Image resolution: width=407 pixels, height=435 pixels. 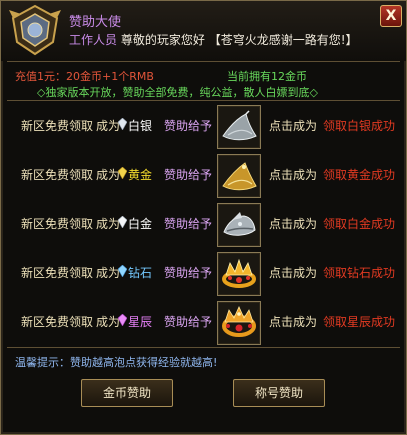 I want to click on sponsor-row-silver: 新区免费领取 成为 白银 赞助给予 点击成为 领取白银成功, so click(x=203, y=126).